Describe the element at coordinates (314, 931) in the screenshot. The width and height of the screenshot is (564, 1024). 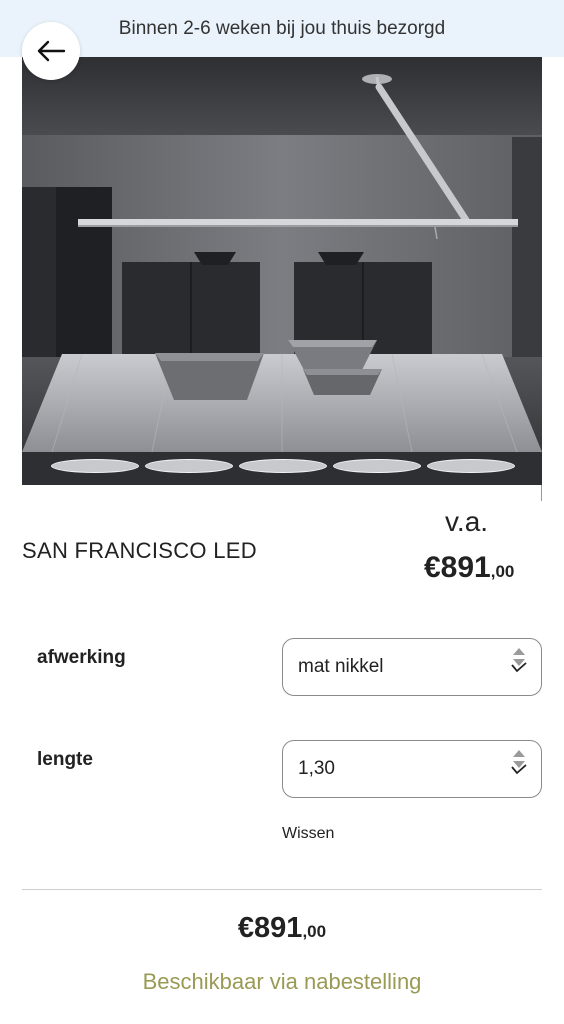
I see `total-price-cents: ,00` at that location.